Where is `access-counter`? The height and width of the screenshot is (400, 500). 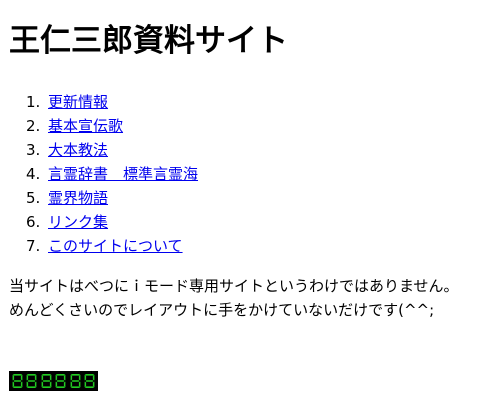 access-counter is located at coordinates (53, 381).